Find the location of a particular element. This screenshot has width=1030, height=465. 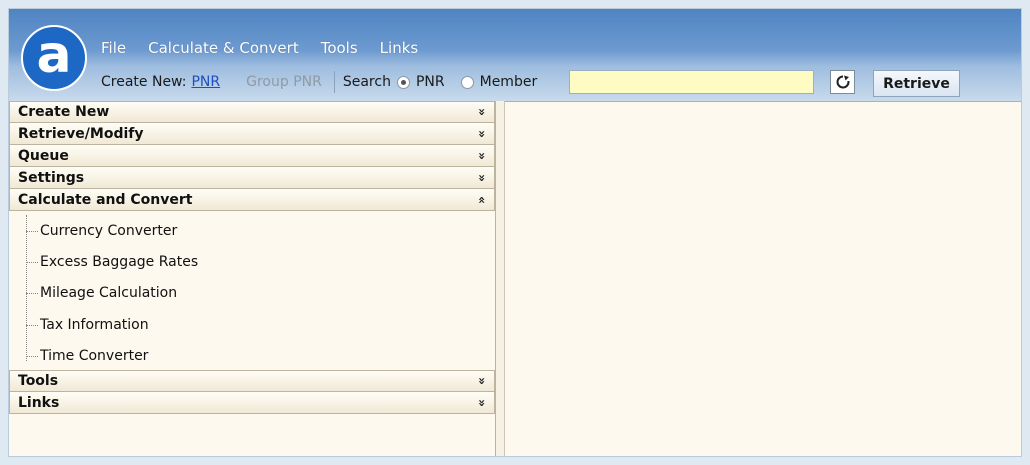

refresh-icon is located at coordinates (843, 81).